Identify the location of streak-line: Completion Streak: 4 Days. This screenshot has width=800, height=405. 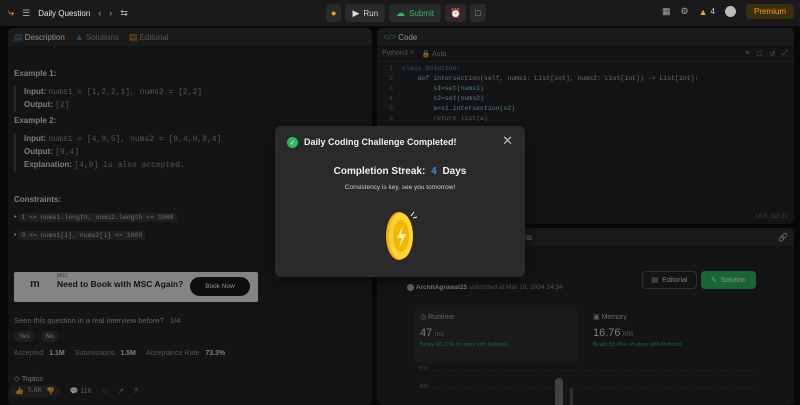
(400, 171).